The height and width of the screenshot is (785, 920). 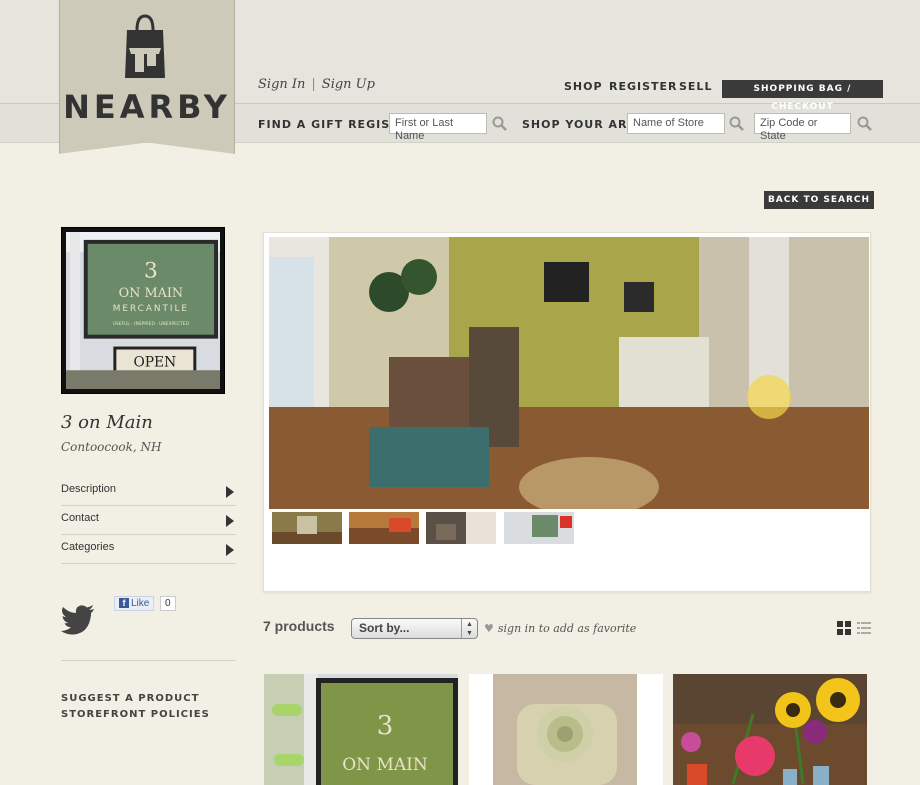 What do you see at coordinates (489, 628) in the screenshot?
I see `heart-icon: ♥` at bounding box center [489, 628].